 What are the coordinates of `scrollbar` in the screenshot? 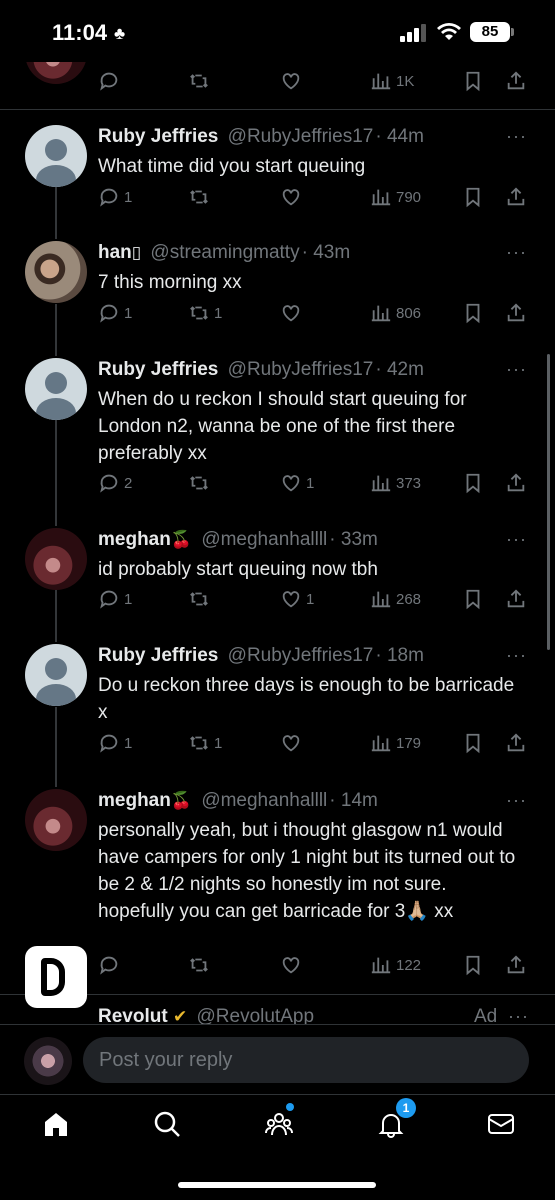 It's located at (548, 502).